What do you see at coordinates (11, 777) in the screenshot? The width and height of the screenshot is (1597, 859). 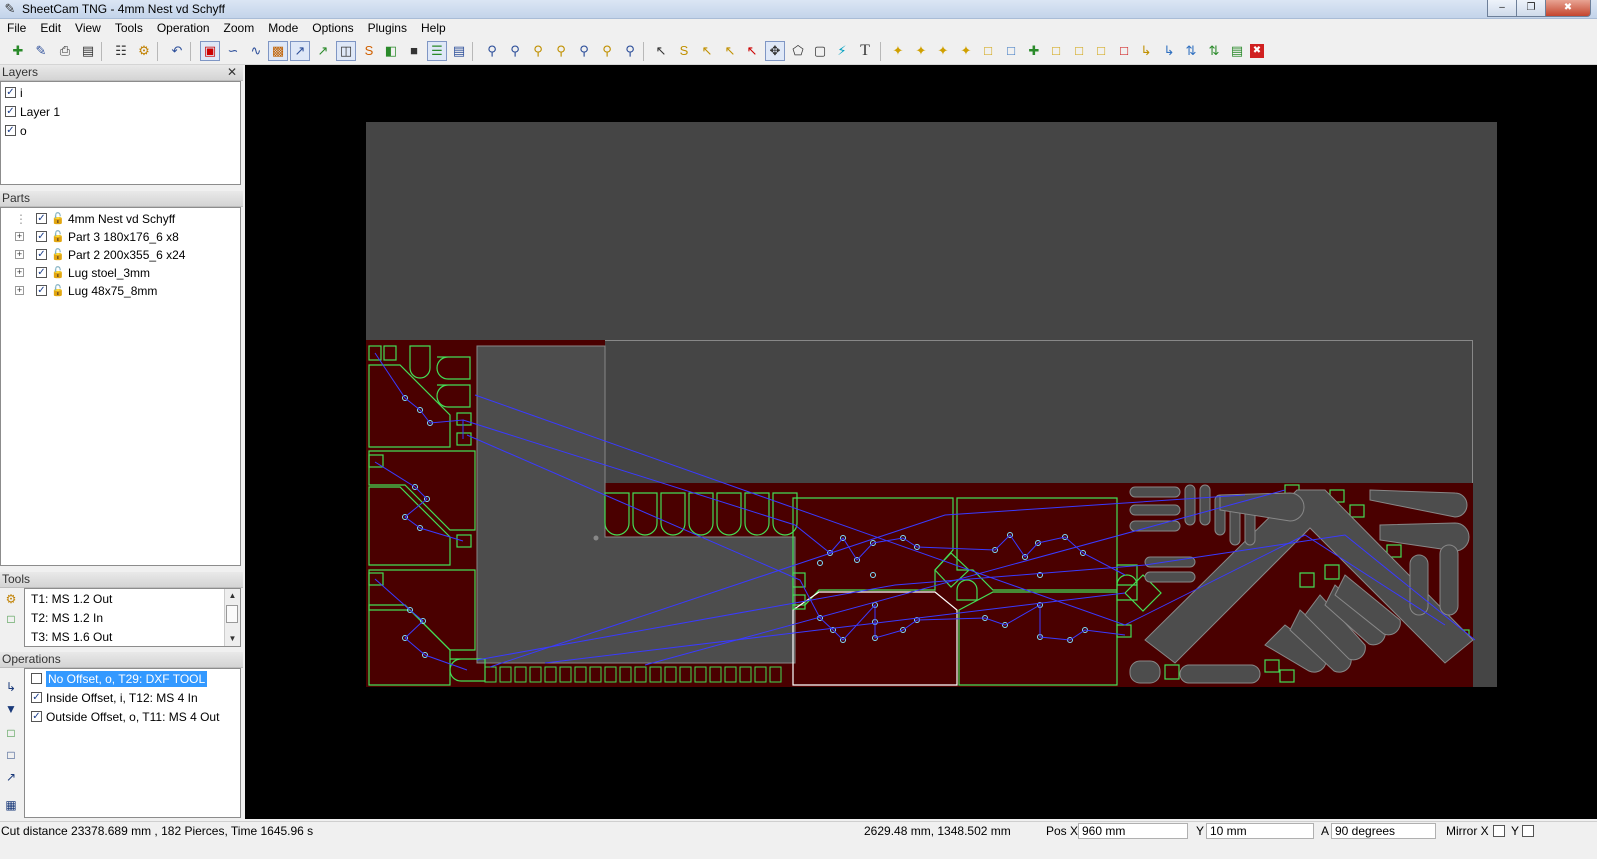 I see `path-operation-icon: ↗` at bounding box center [11, 777].